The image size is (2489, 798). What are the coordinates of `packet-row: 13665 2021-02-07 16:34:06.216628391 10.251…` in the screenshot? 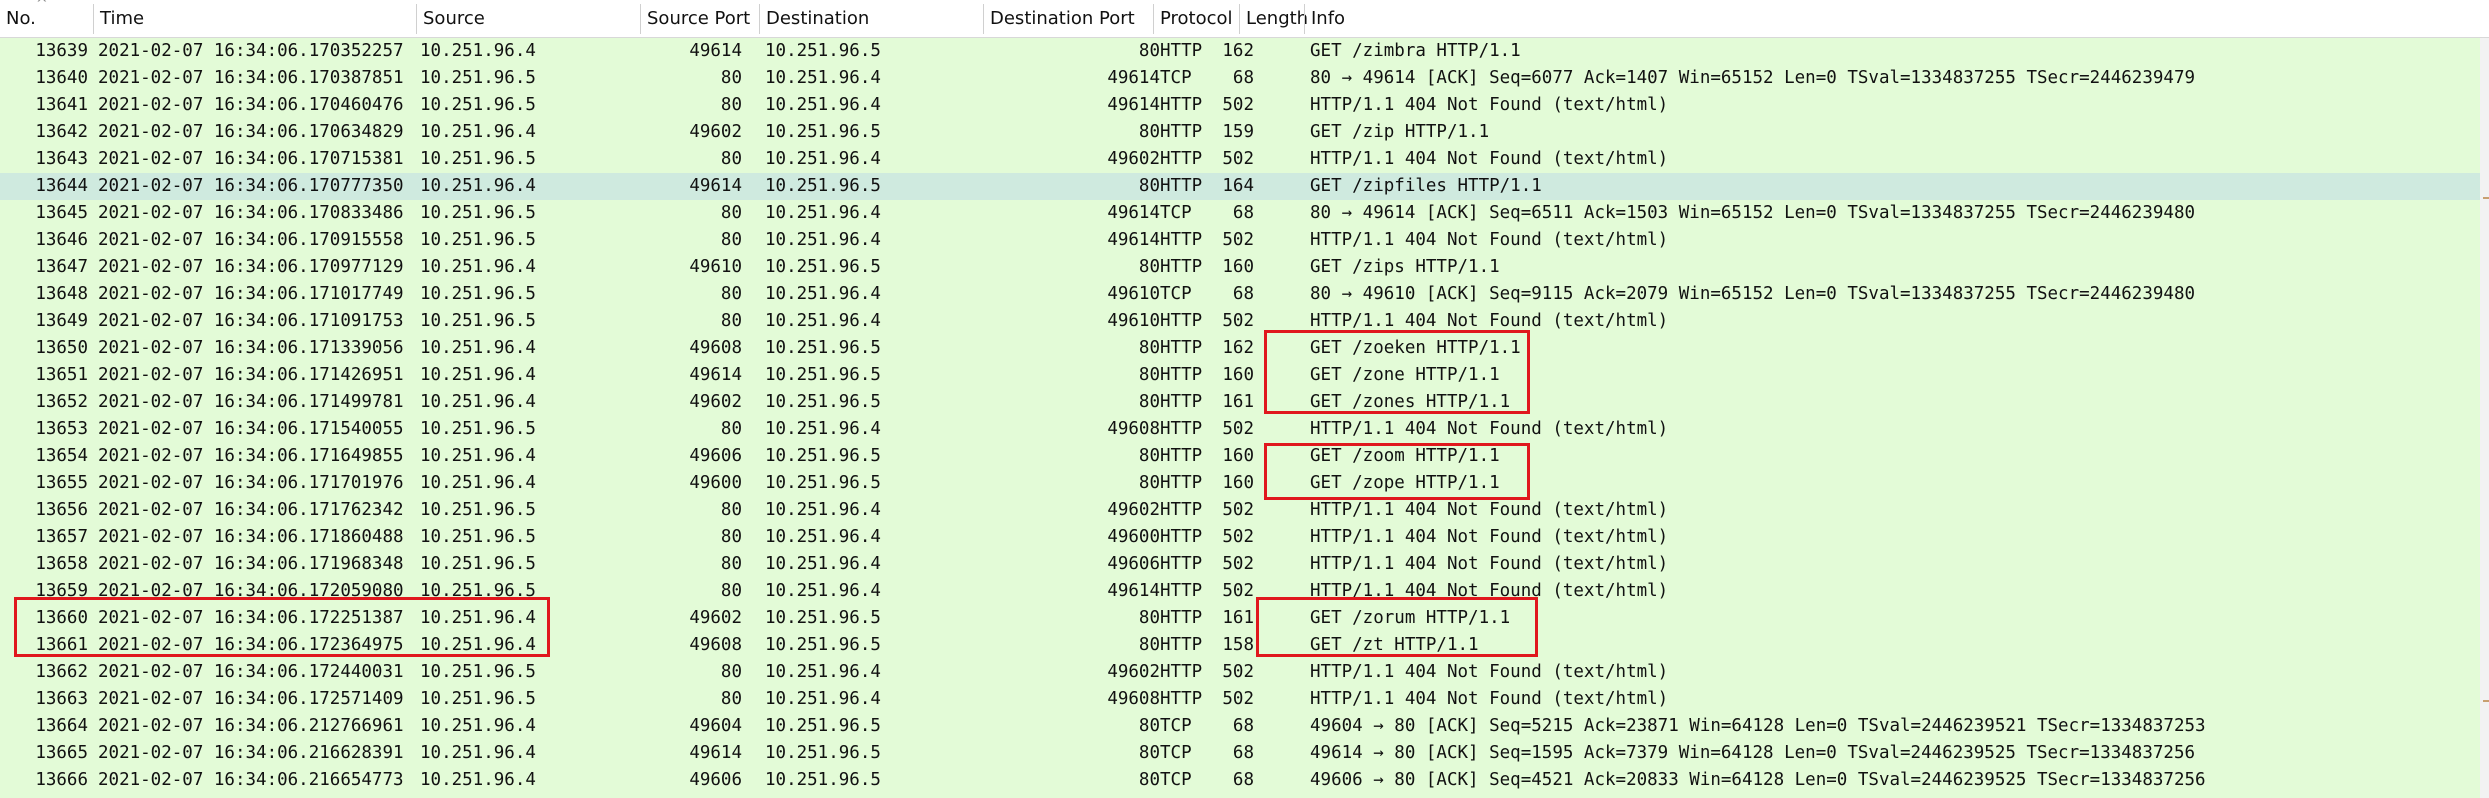 It's located at (1240, 753).